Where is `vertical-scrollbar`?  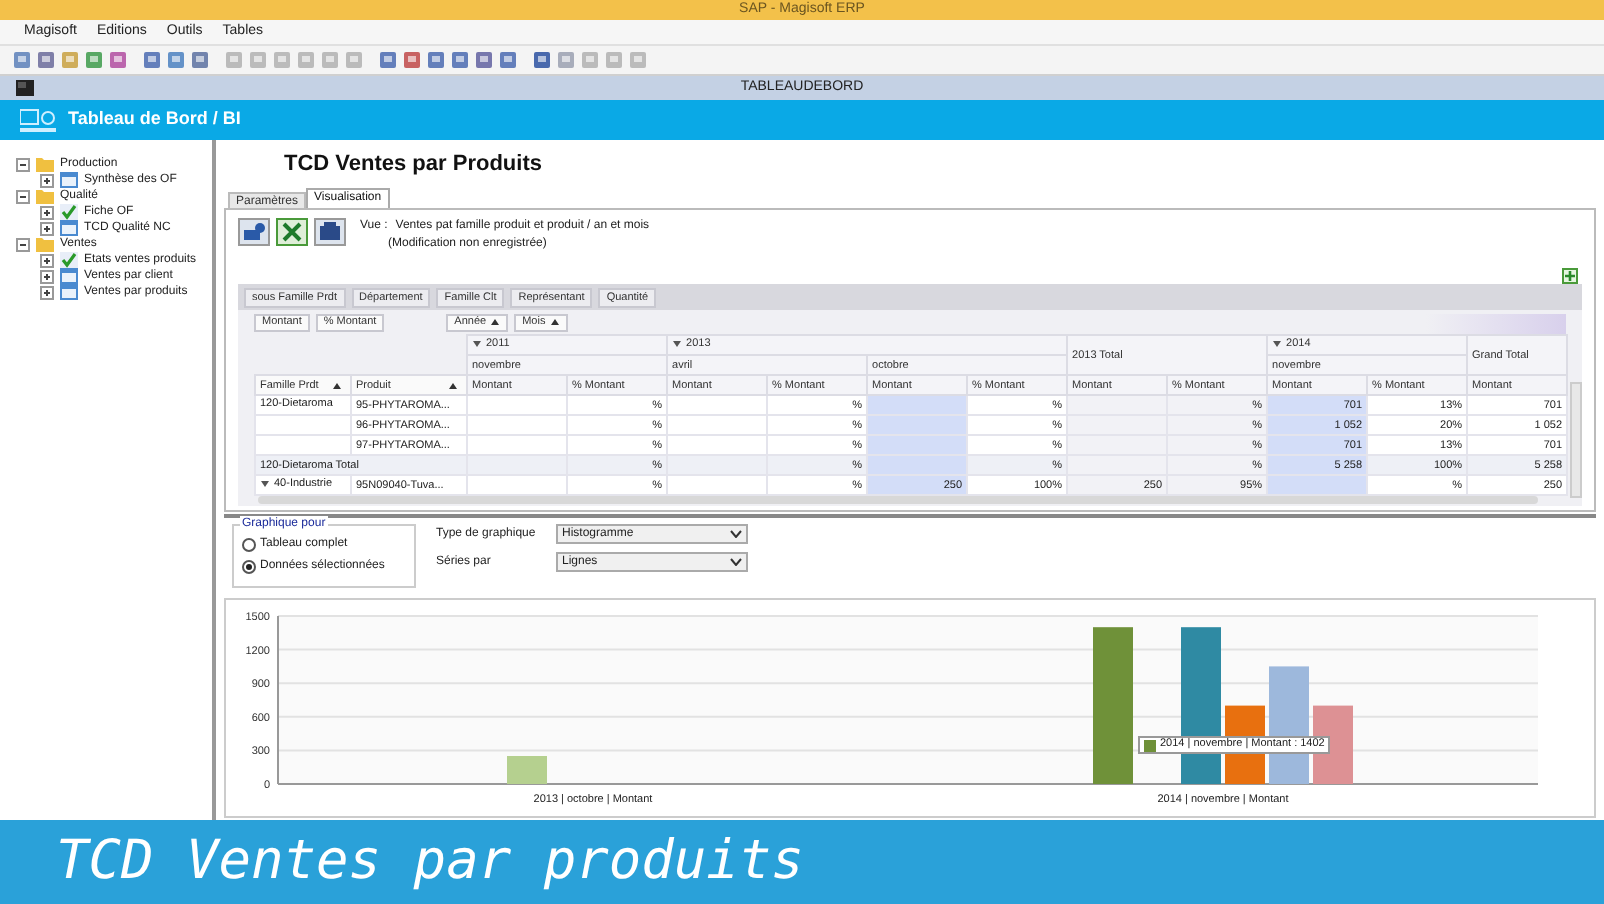 vertical-scrollbar is located at coordinates (1576, 440).